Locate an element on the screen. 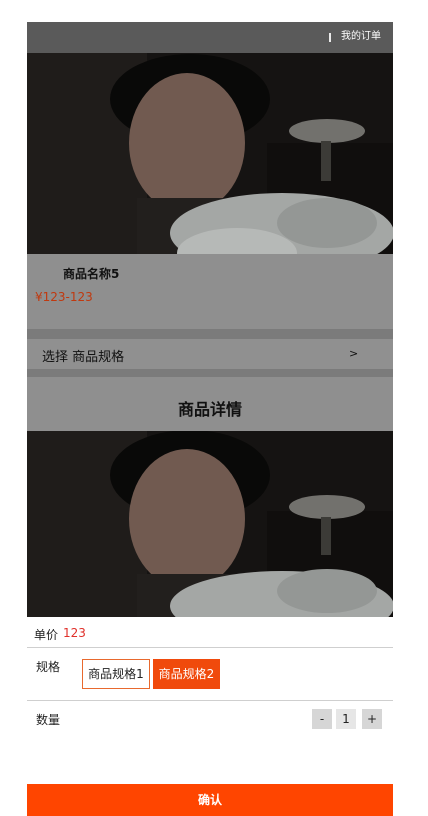 This screenshot has height=816, width=428. details-header: 商品详情 is located at coordinates (210, 404).